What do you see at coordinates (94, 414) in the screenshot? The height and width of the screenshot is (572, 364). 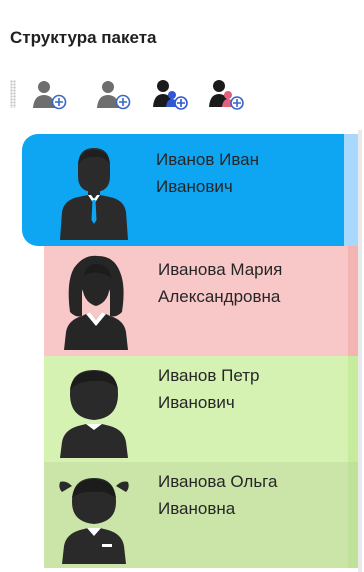 I see `boy-icon` at bounding box center [94, 414].